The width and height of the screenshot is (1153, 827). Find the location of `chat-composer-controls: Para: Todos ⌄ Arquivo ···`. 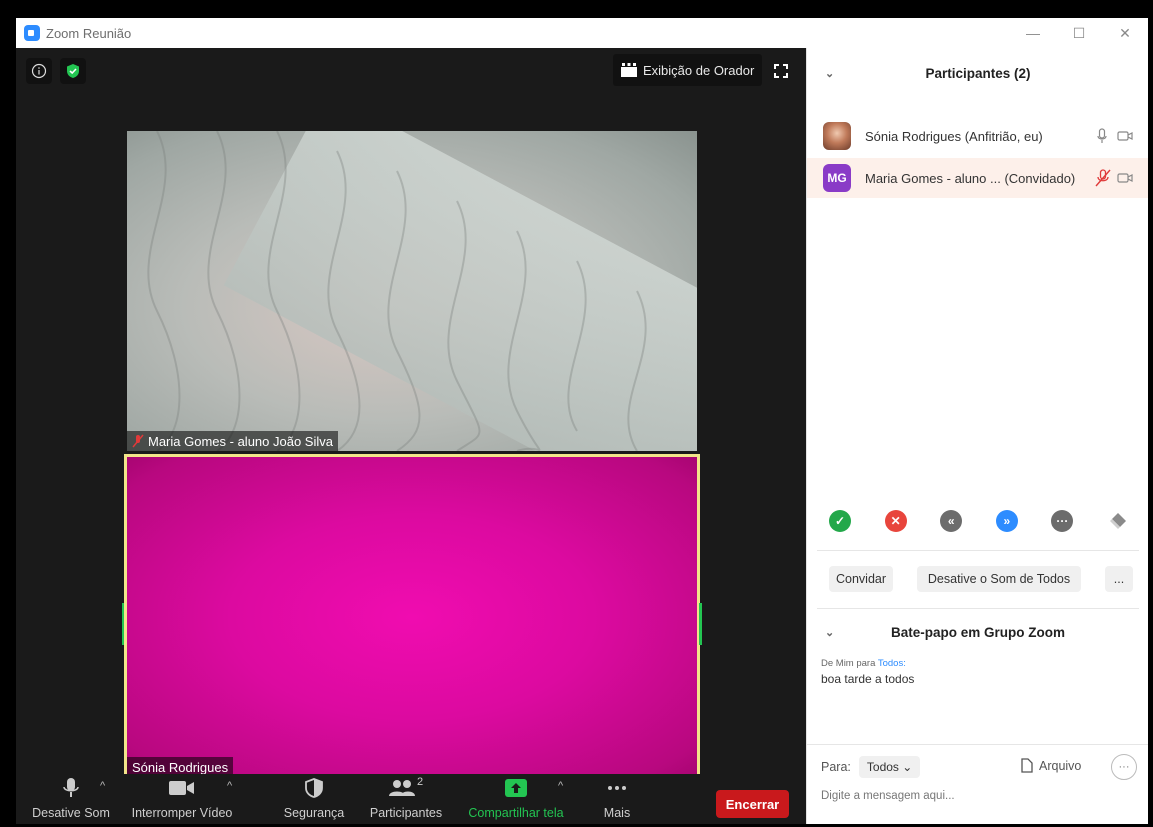

chat-composer-controls: Para: Todos ⌄ Arquivo ··· is located at coordinates (981, 767).